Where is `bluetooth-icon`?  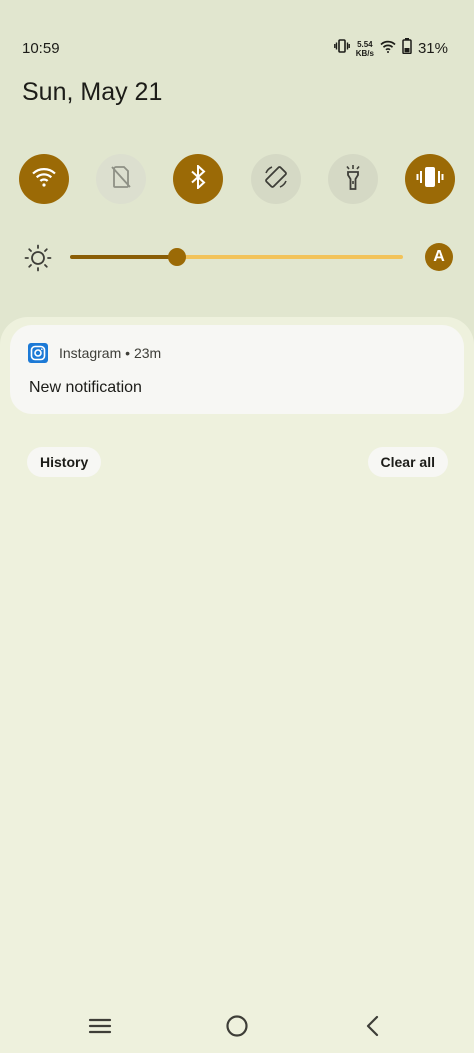 bluetooth-icon is located at coordinates (198, 178).